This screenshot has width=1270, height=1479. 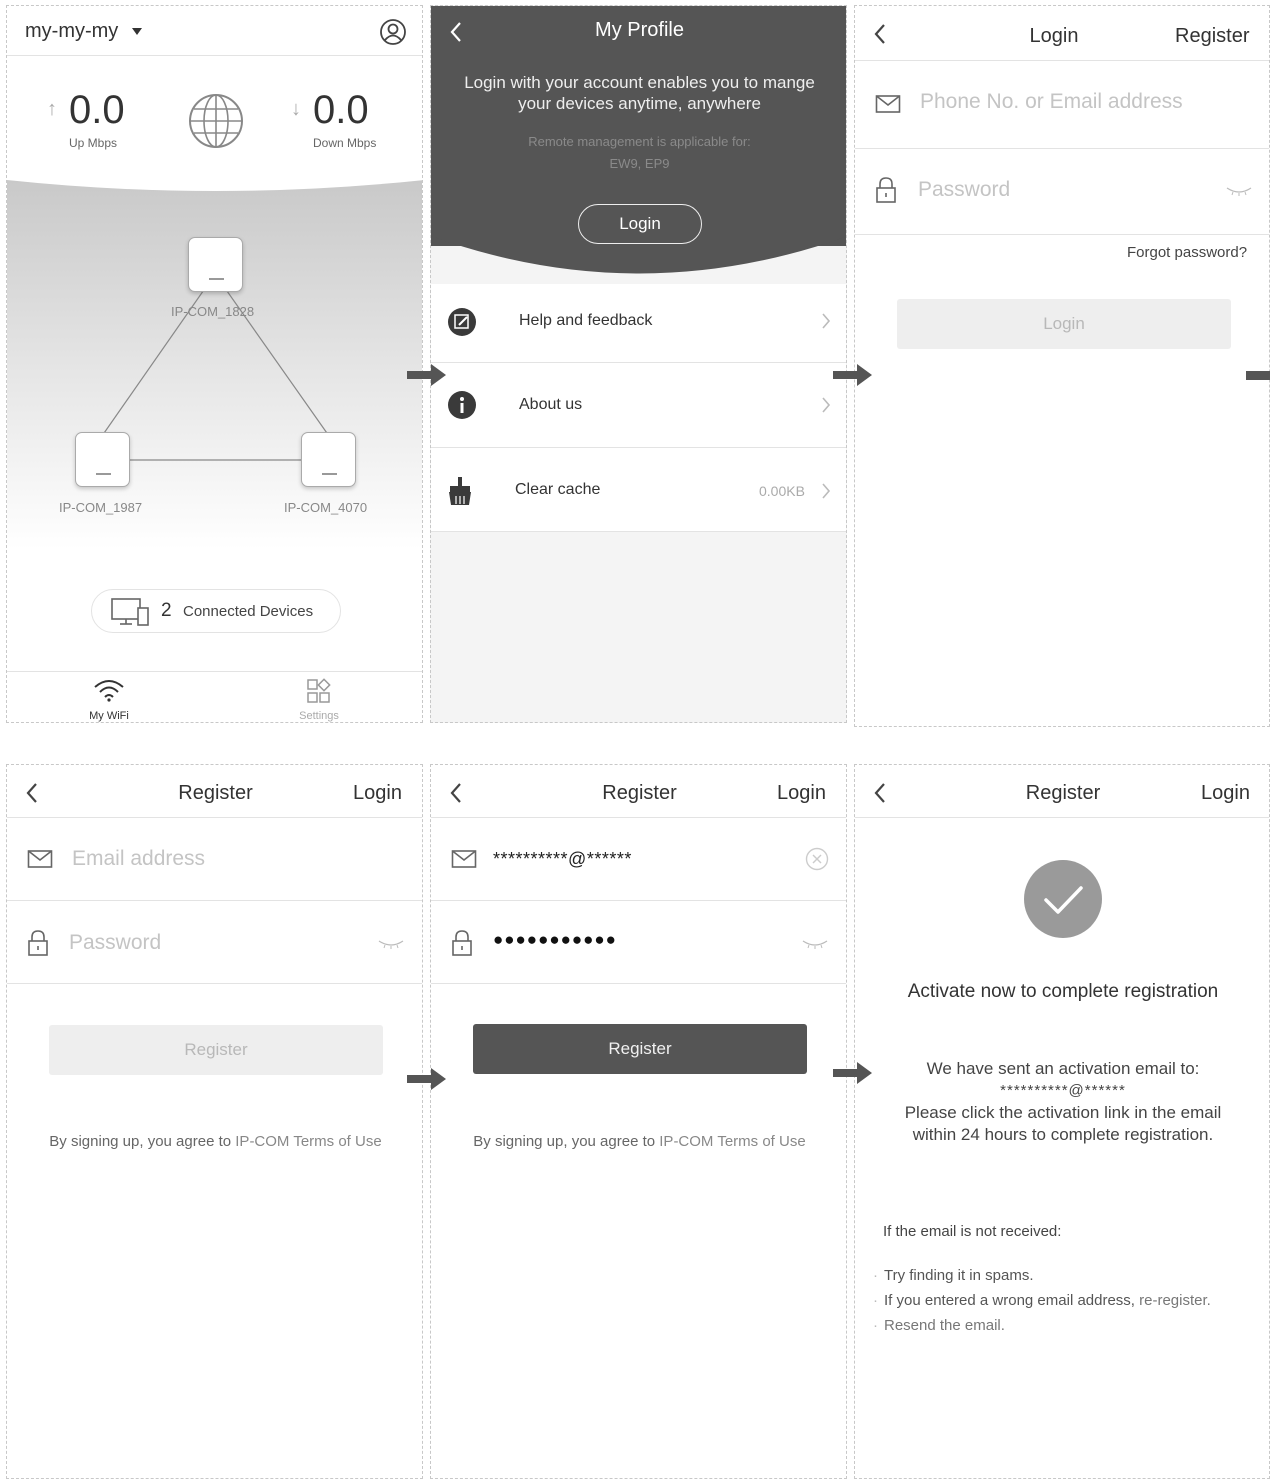 I want to click on upload-label: Up Mbps, so click(x=93, y=143).